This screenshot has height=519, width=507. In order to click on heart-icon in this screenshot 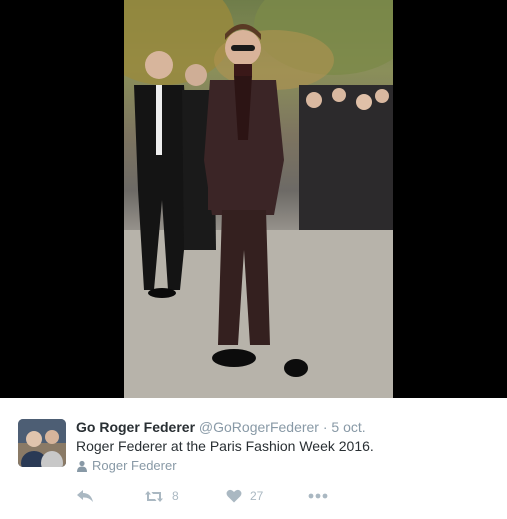, I will do `click(234, 496)`.